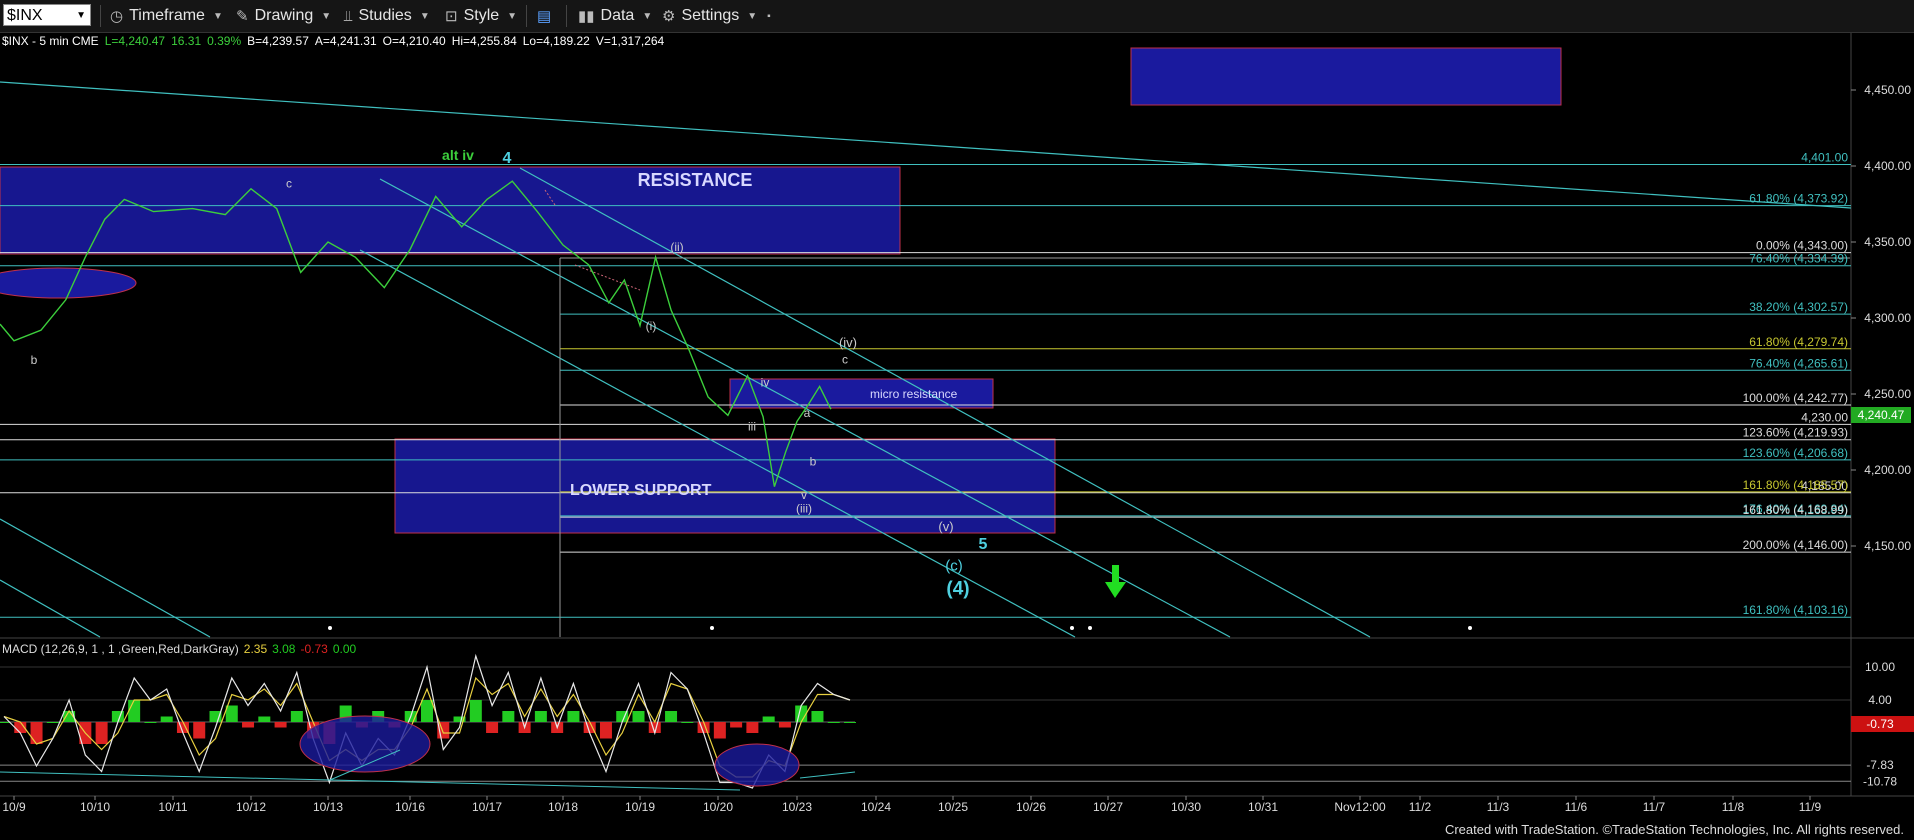 The width and height of the screenshot is (1914, 840). Describe the element at coordinates (651, 326) in the screenshot. I see `wave-label: (i)` at that location.